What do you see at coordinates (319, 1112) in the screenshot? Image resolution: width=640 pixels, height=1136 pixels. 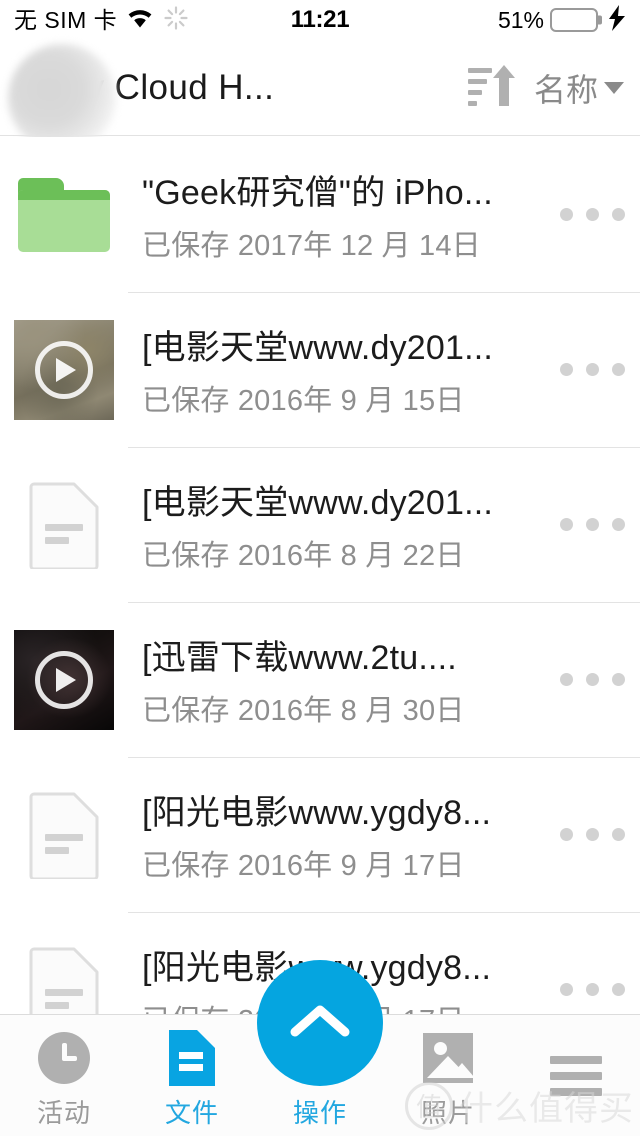 I see `tab-actions-label: 操作` at bounding box center [319, 1112].